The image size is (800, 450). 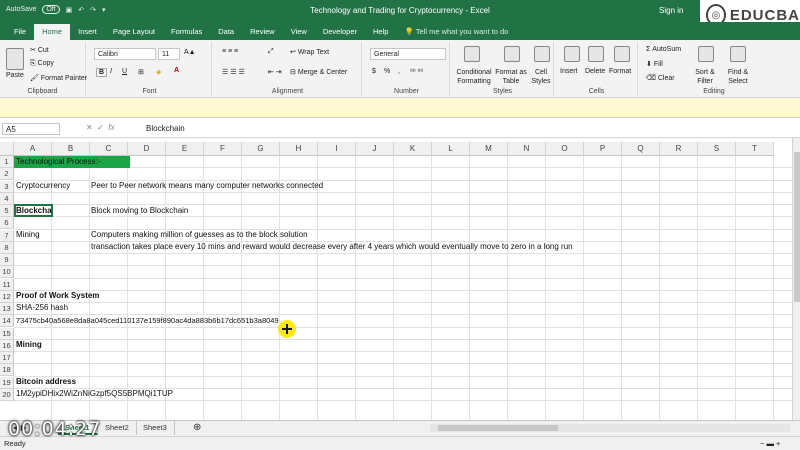 What do you see at coordinates (542, 54) in the screenshot?
I see `cell-styles-icon` at bounding box center [542, 54].